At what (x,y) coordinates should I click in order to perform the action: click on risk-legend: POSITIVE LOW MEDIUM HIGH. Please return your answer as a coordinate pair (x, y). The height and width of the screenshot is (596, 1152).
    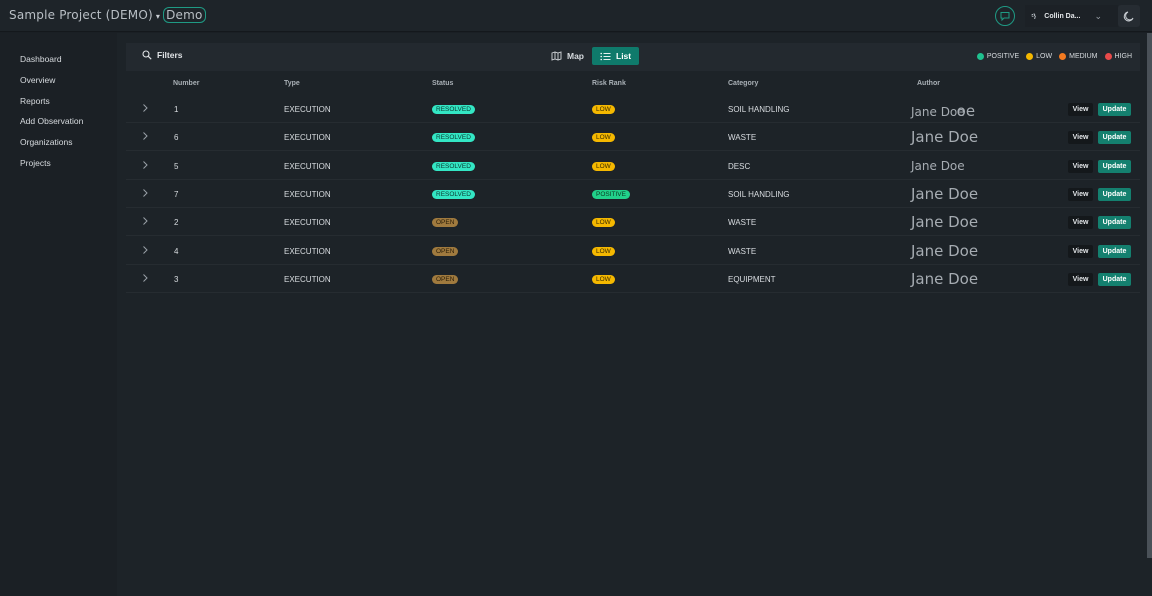
    Looking at the image, I should click on (1051, 56).